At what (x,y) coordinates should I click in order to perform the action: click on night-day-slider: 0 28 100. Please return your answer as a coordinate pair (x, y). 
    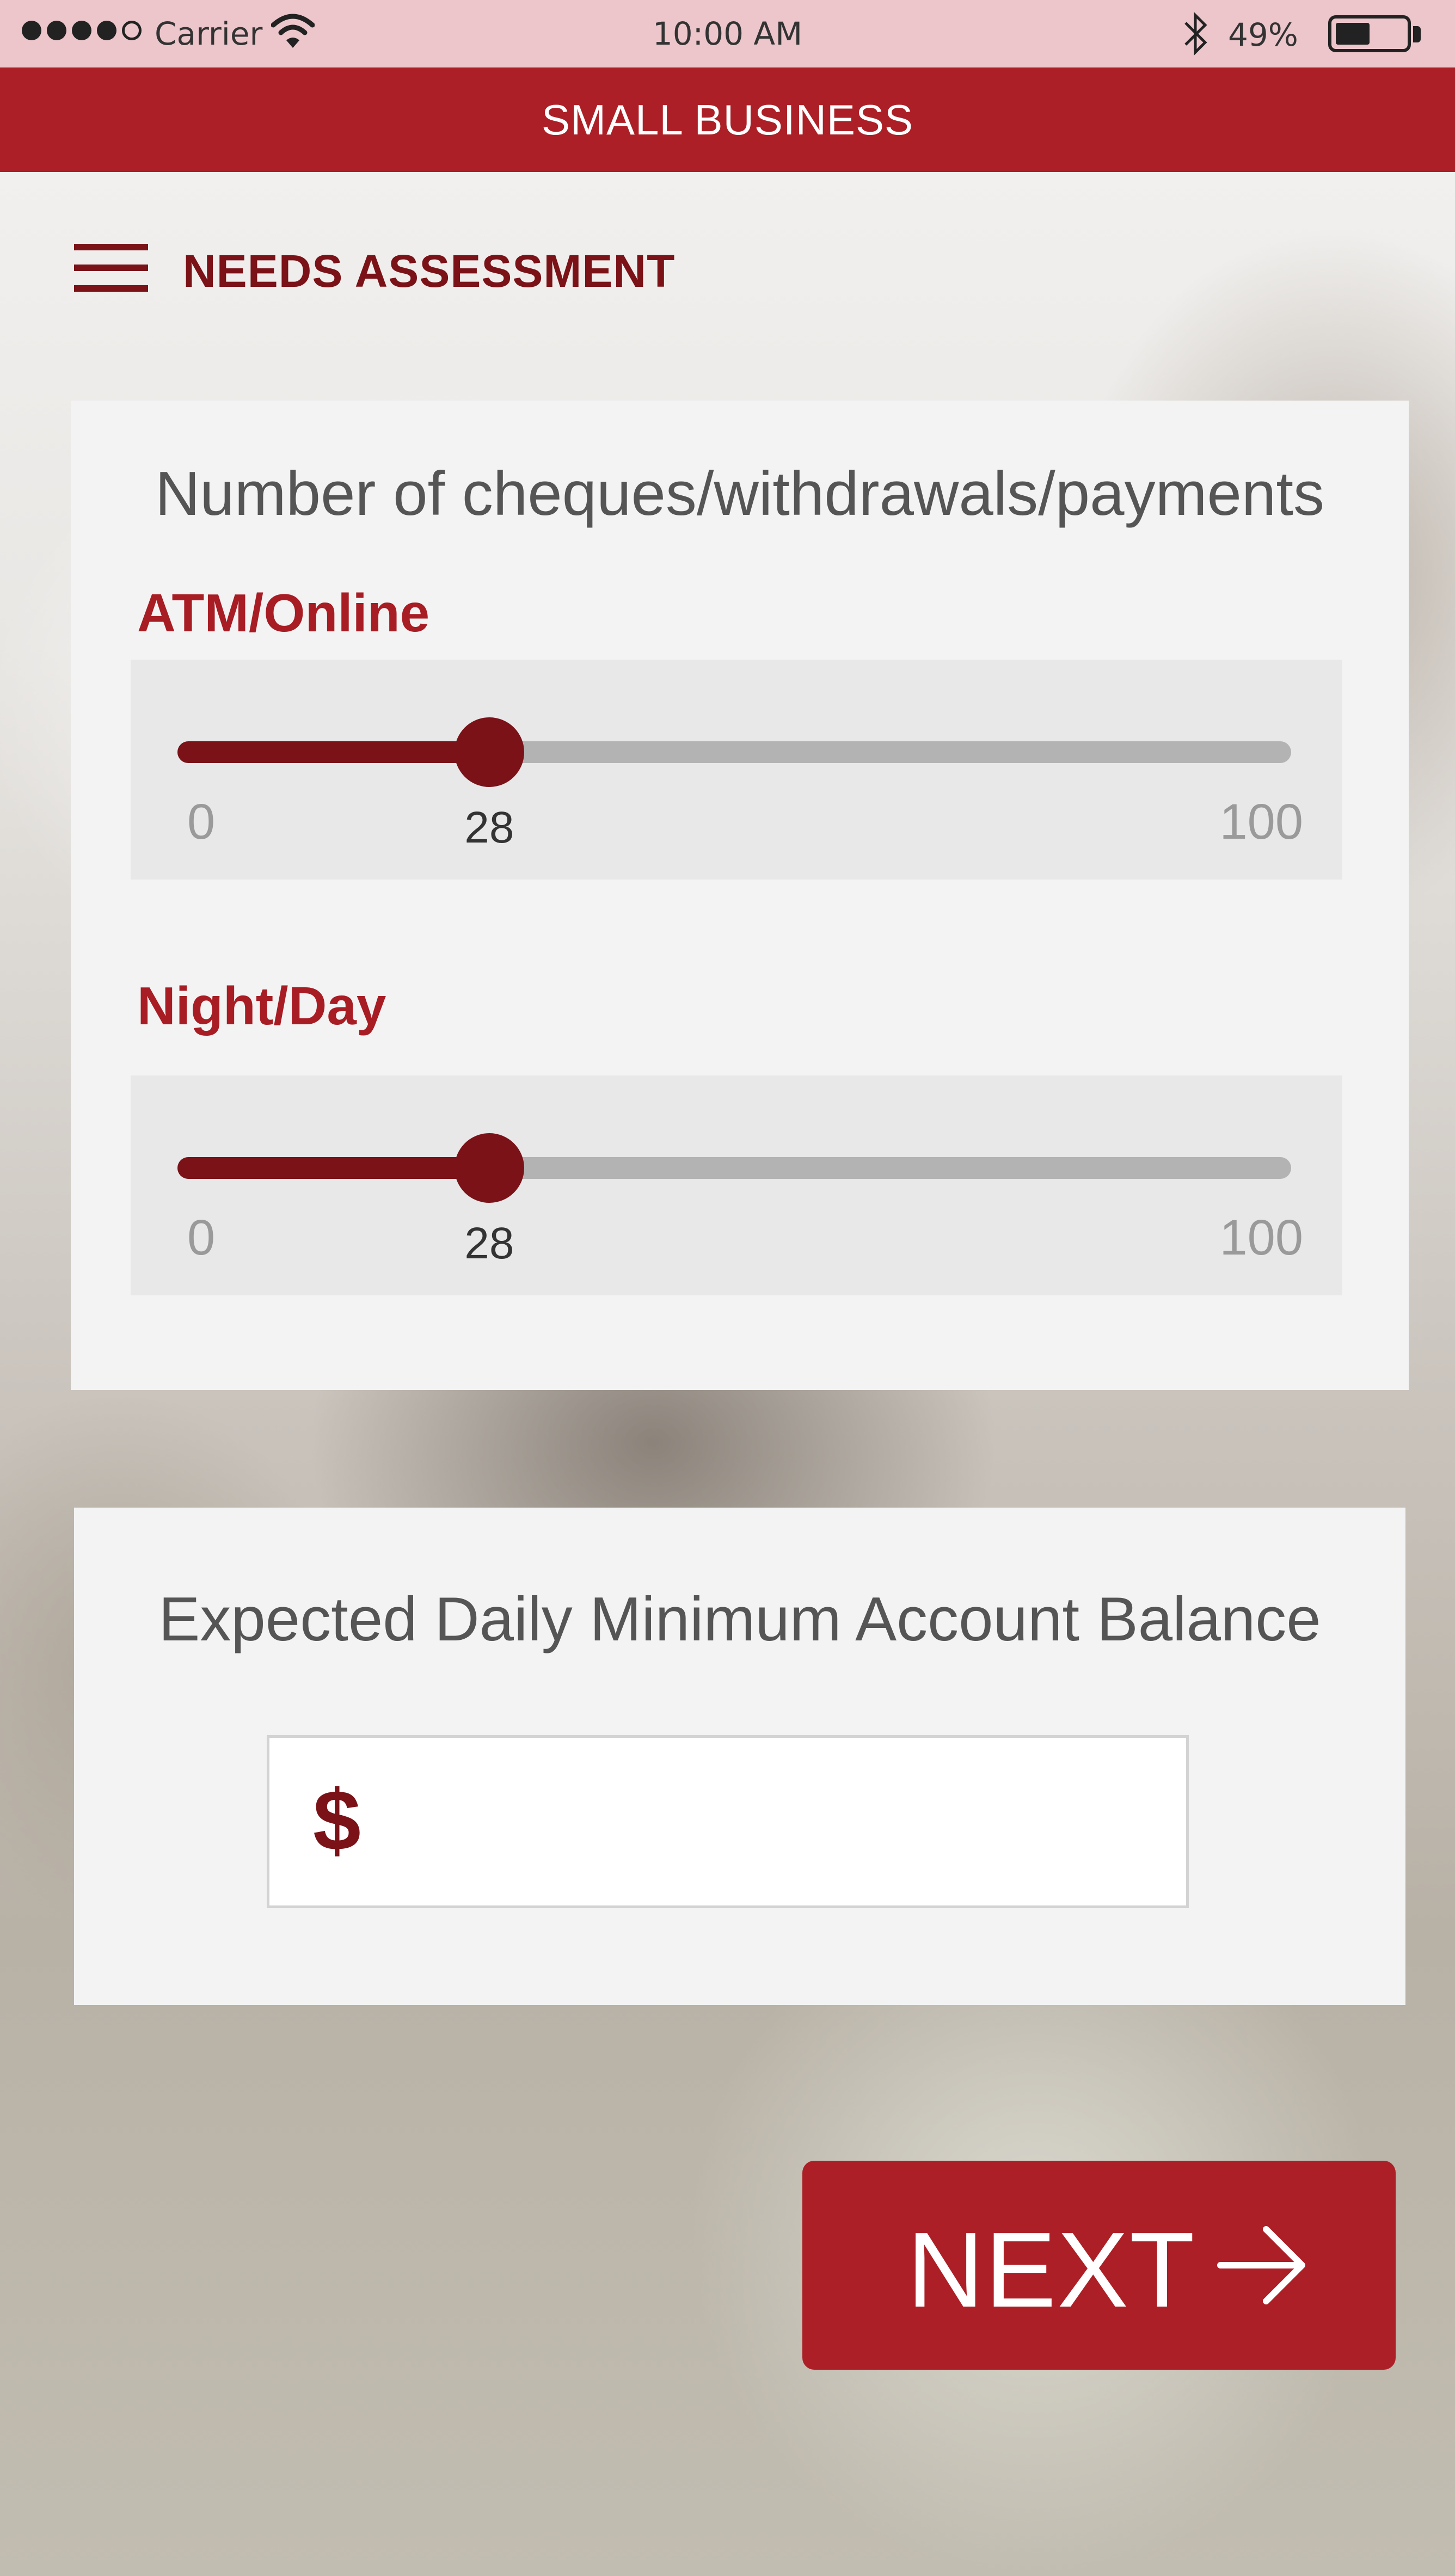
    Looking at the image, I should click on (736, 1185).